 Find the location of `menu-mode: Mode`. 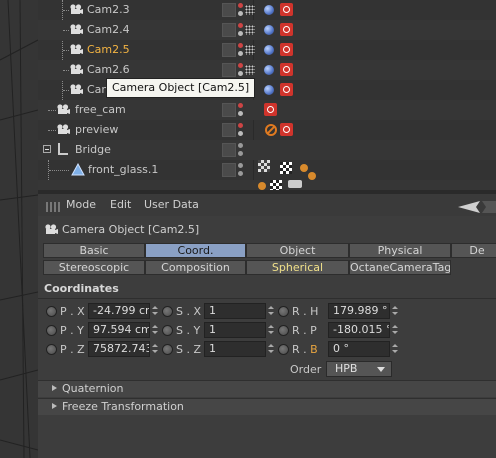

menu-mode: Mode is located at coordinates (81, 204).